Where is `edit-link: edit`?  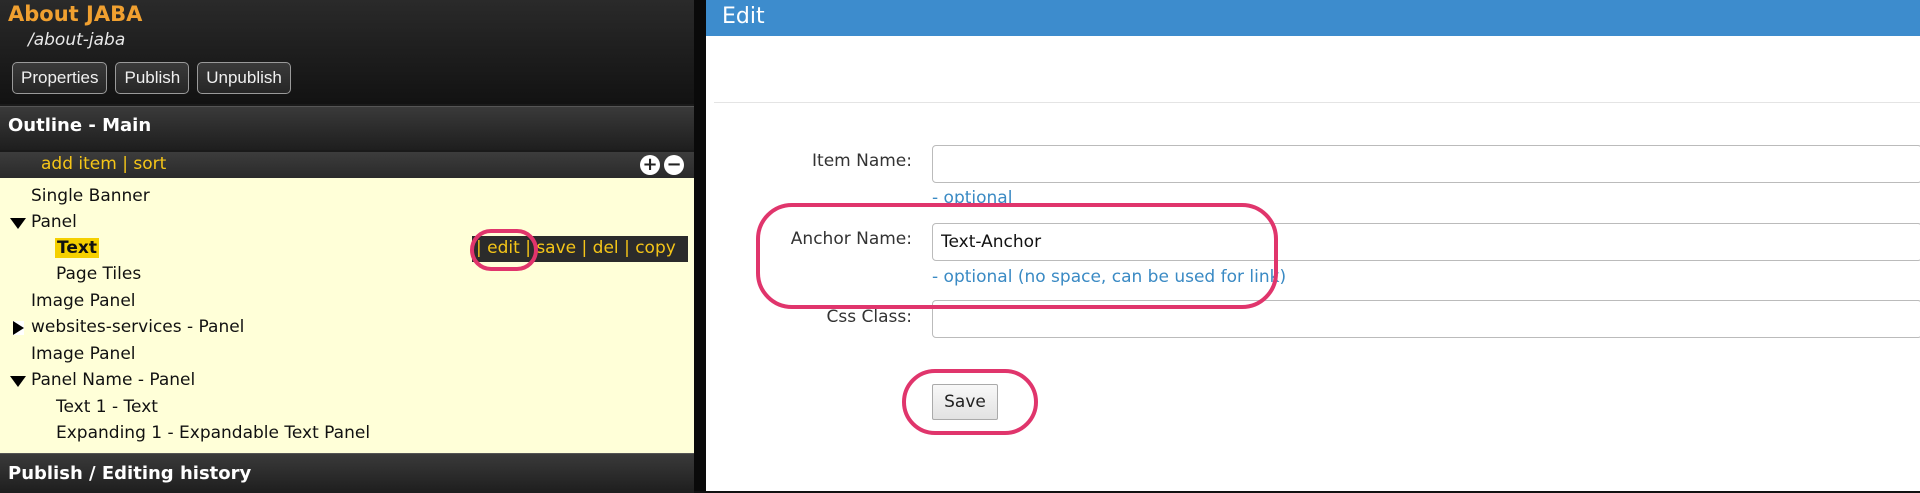 edit-link: edit is located at coordinates (503, 248).